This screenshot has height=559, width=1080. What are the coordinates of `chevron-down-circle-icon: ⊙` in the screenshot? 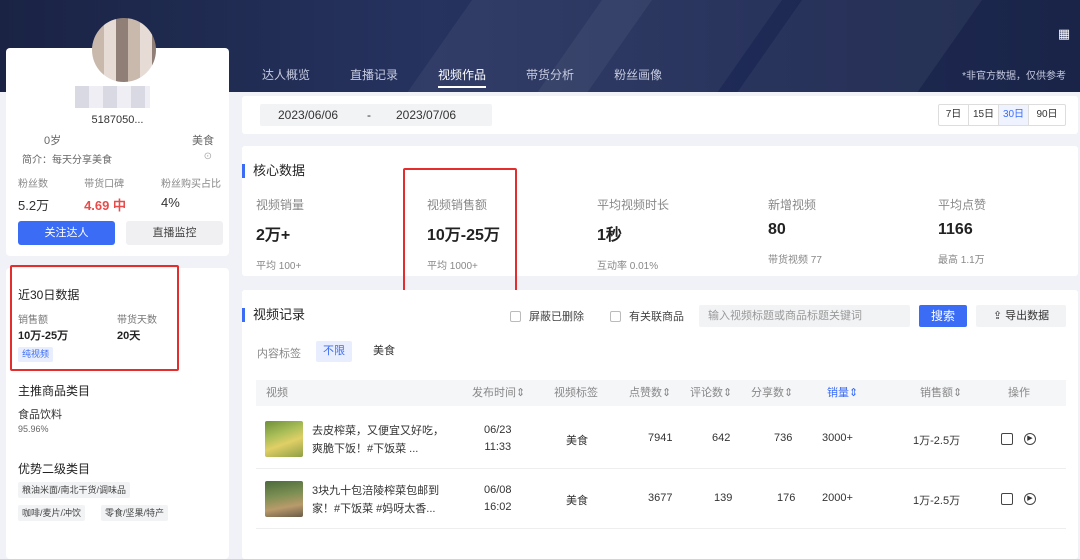 It's located at (208, 158).